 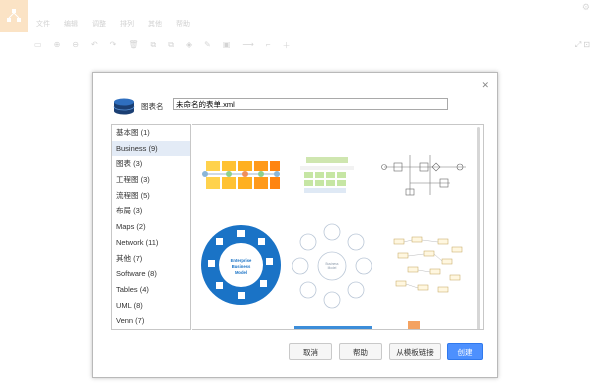 I want to click on svg-text: Business, so click(x=241, y=266).